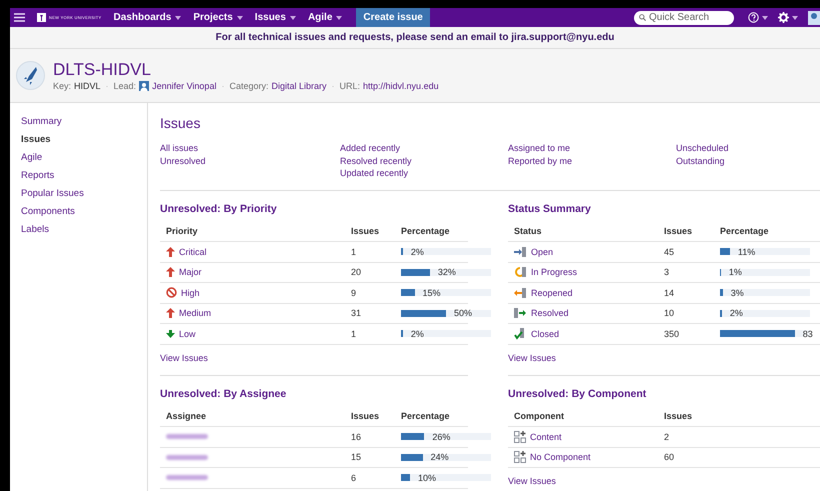  Describe the element at coordinates (84, 193) in the screenshot. I see `sidebar-item: Popular Issues` at that location.